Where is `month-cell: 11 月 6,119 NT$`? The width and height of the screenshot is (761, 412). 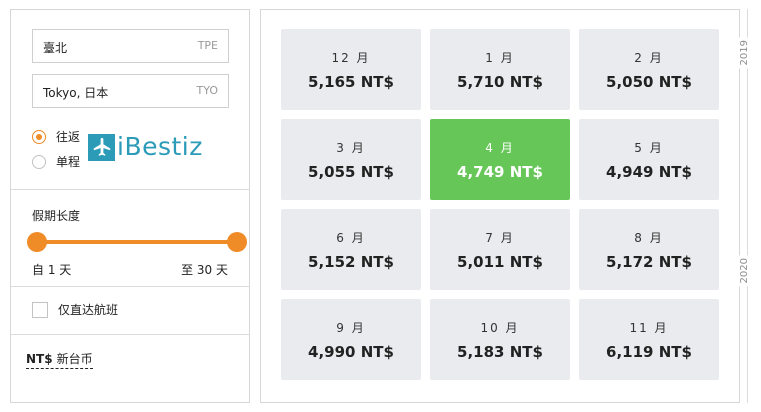
month-cell: 11 月 6,119 NT$ is located at coordinates (649, 339).